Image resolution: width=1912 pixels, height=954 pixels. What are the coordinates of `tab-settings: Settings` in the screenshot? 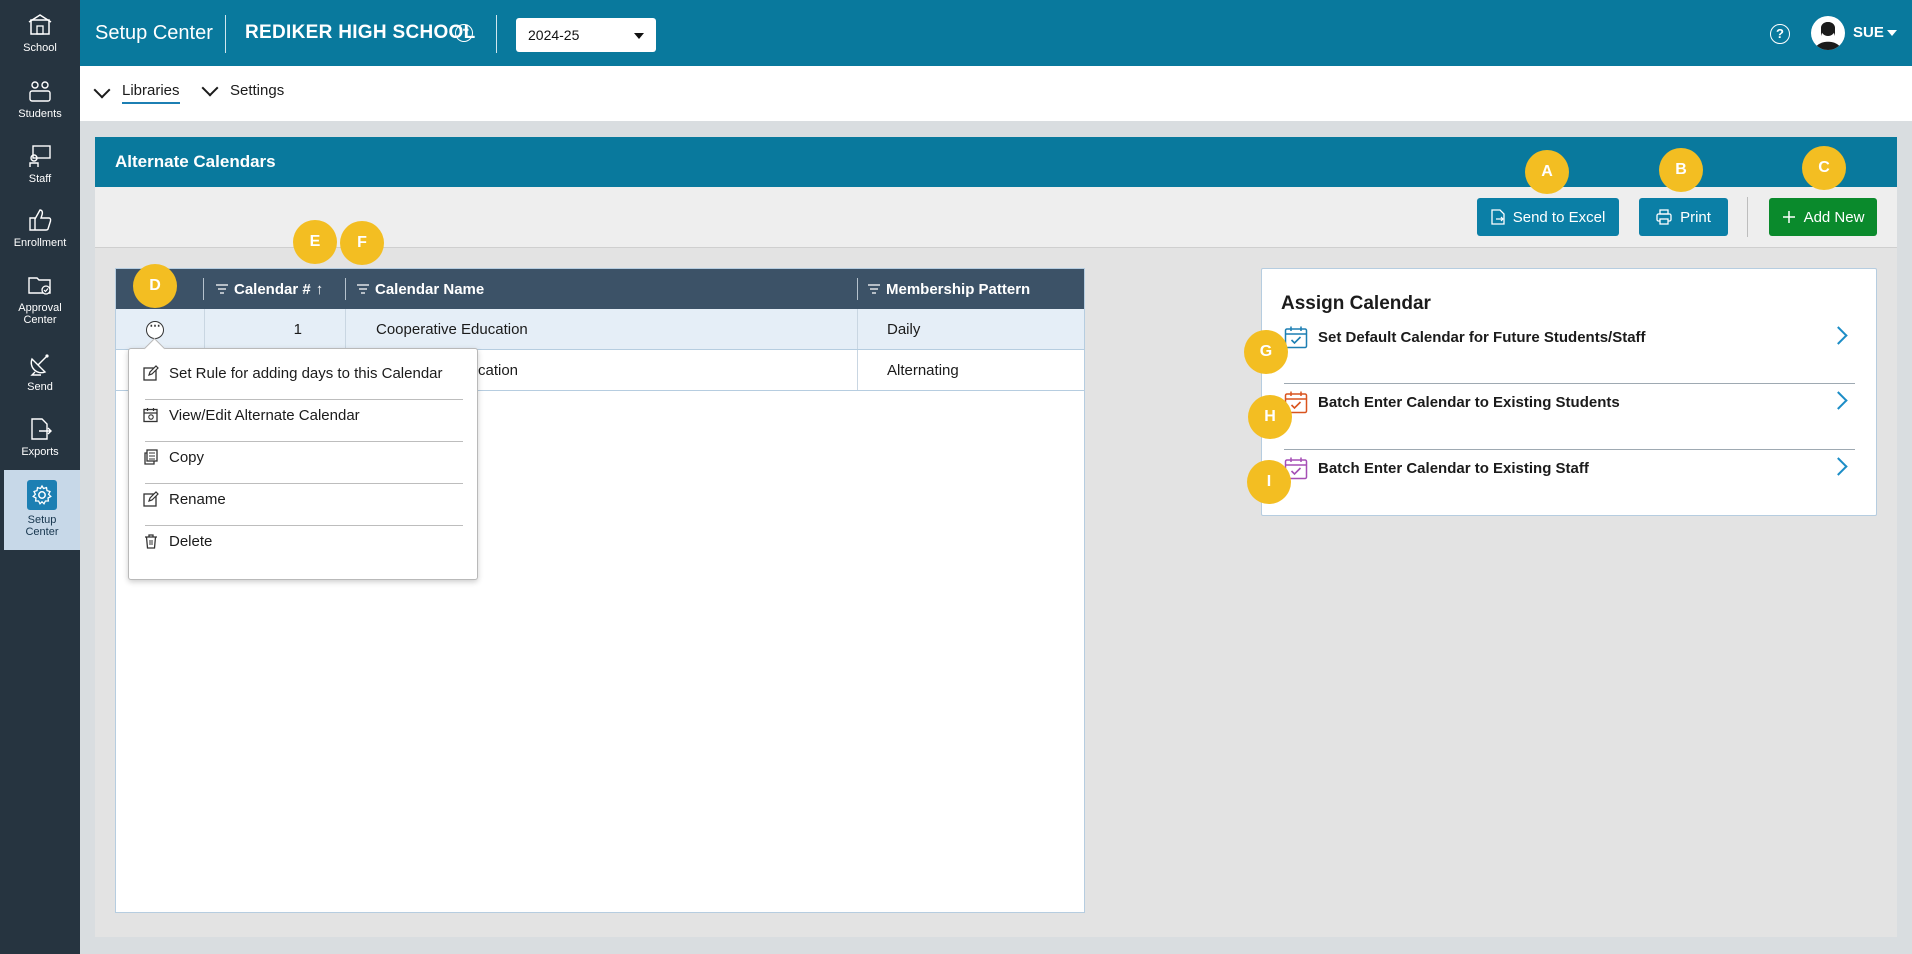 It's located at (243, 89).